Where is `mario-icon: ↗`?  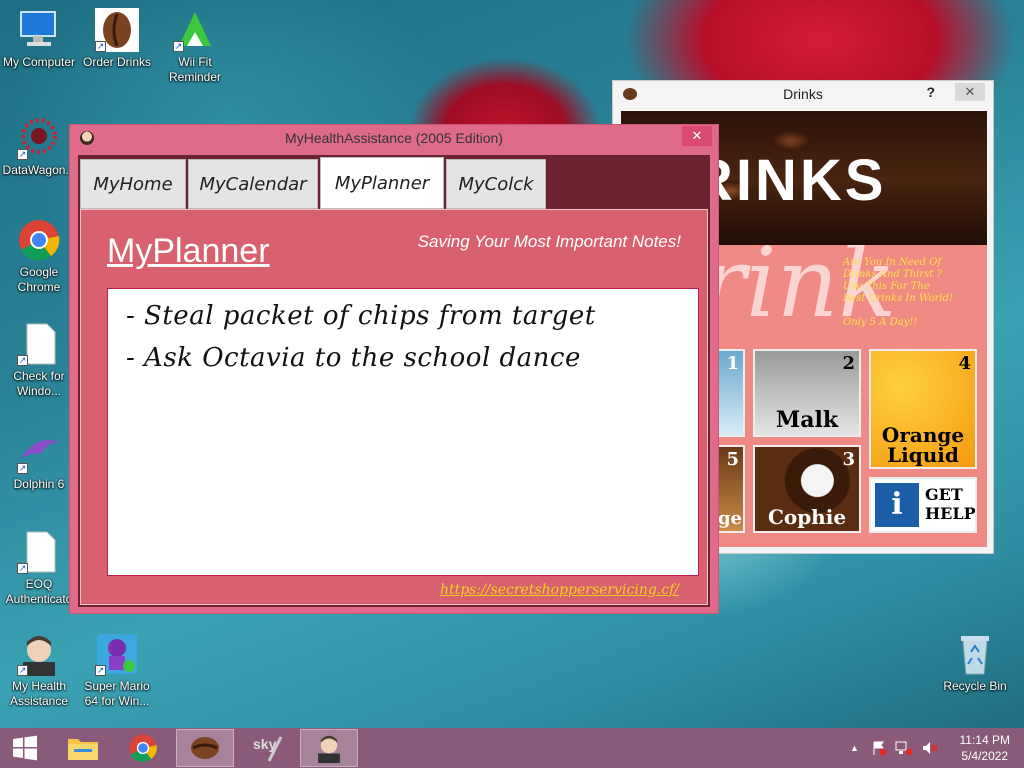
mario-icon: ↗ is located at coordinates (117, 654).